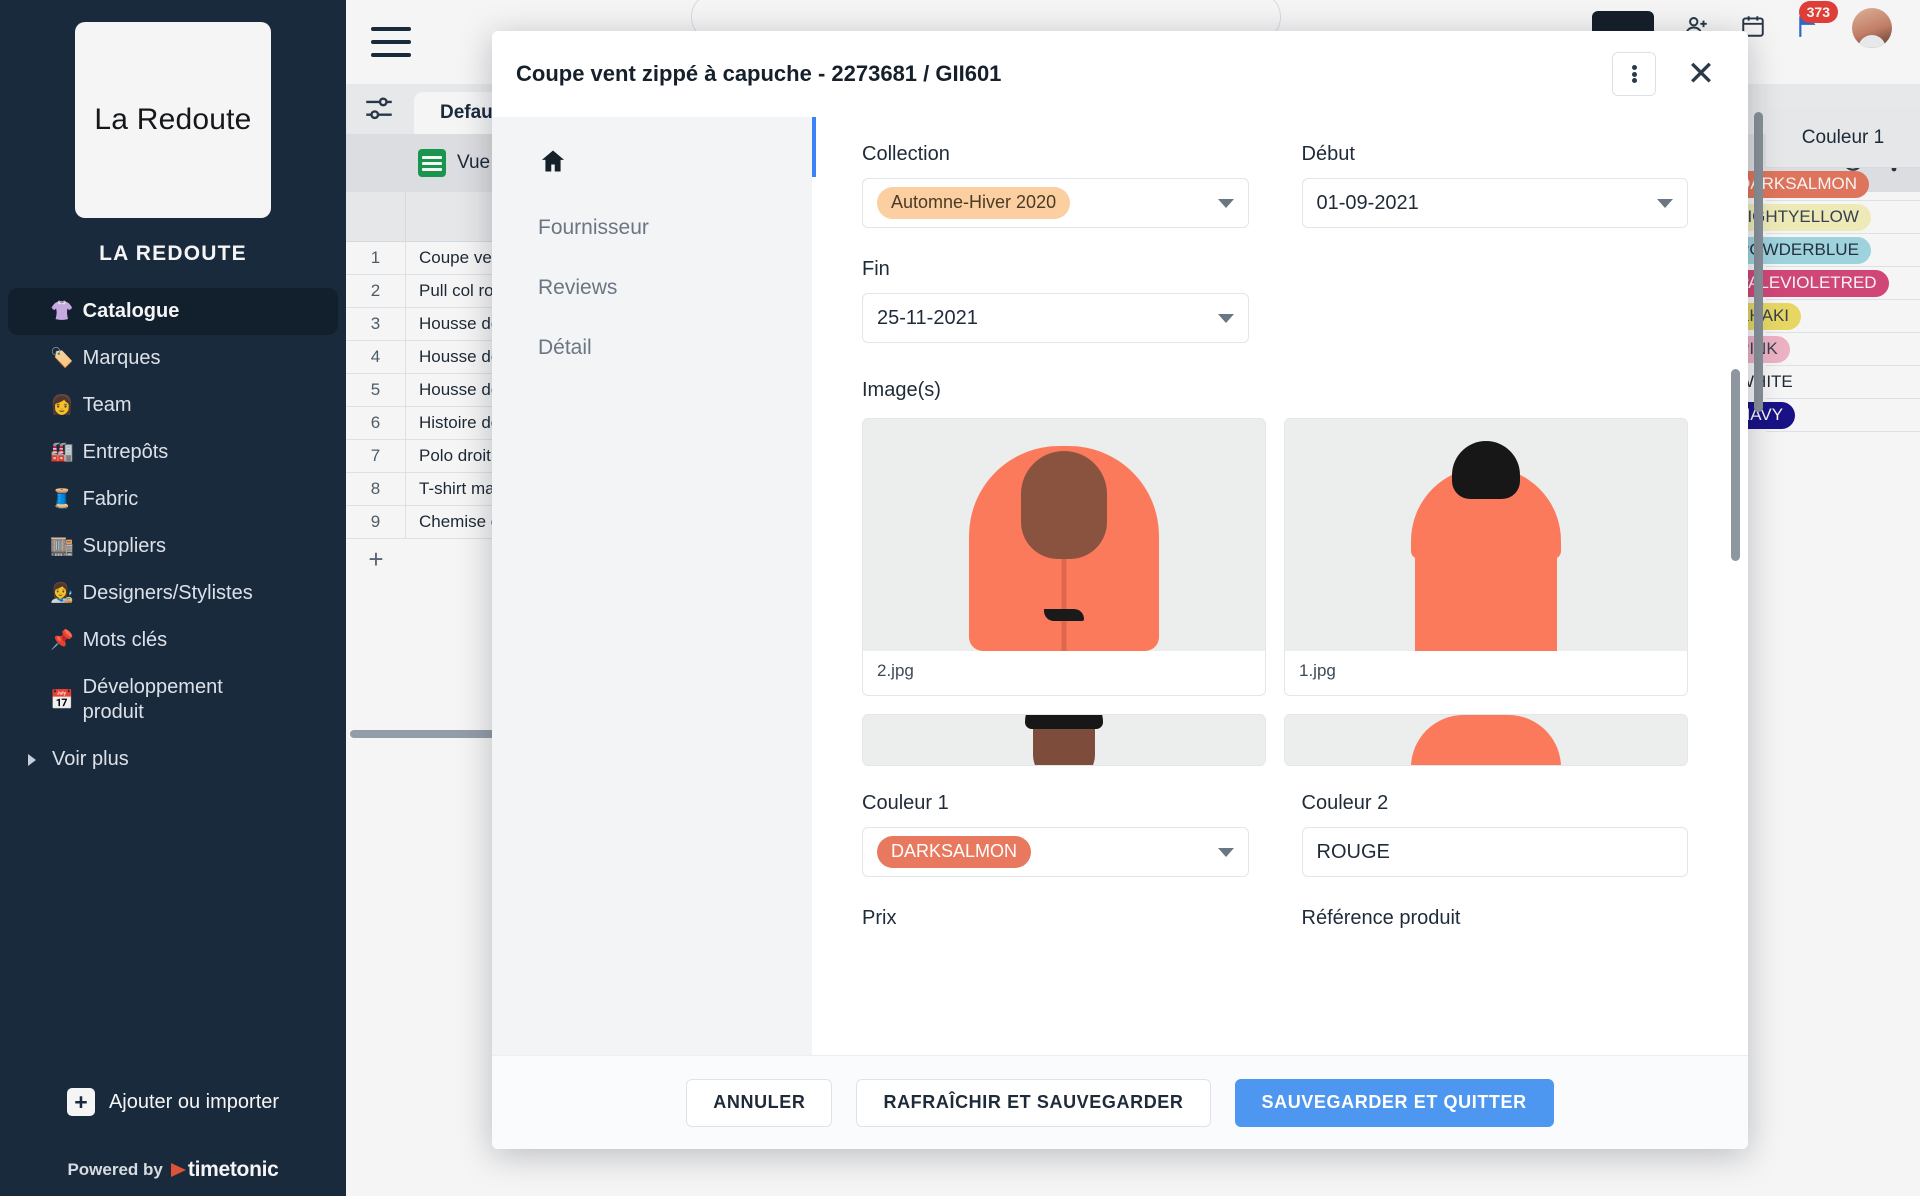 This screenshot has height=1196, width=1920. What do you see at coordinates (1381, 918) in the screenshot?
I see `reference-label: Référence produit` at bounding box center [1381, 918].